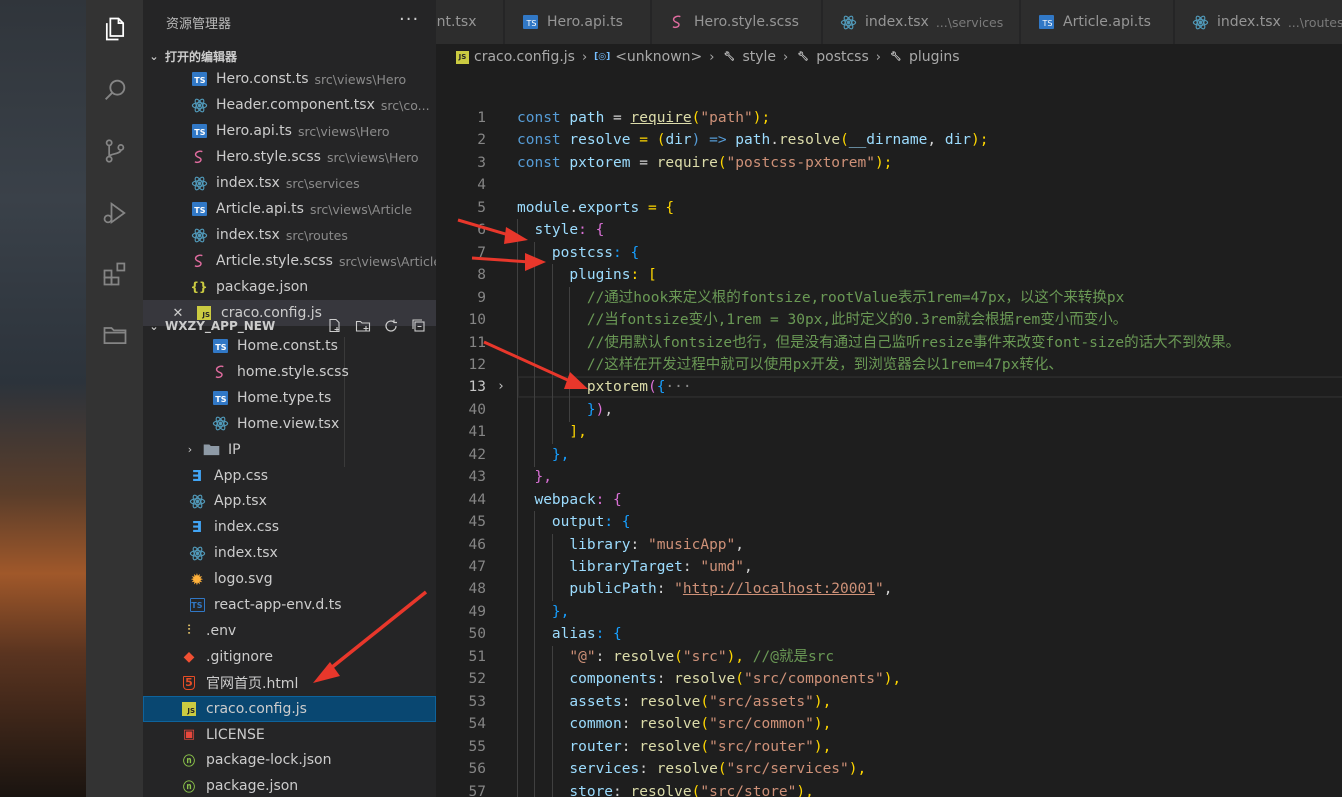 This screenshot has width=1342, height=797. Describe the element at coordinates (115, 29) in the screenshot. I see `explorer-icon` at that location.